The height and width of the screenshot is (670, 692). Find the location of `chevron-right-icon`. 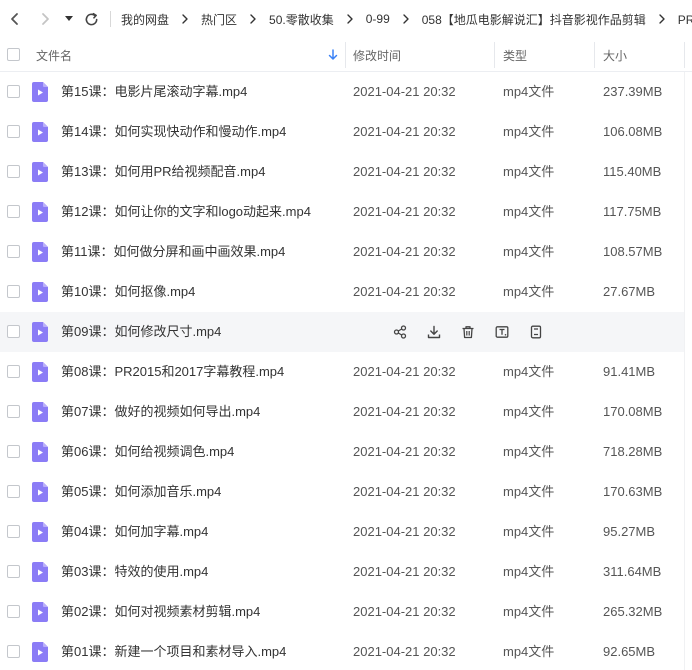

chevron-right-icon is located at coordinates (45, 19).